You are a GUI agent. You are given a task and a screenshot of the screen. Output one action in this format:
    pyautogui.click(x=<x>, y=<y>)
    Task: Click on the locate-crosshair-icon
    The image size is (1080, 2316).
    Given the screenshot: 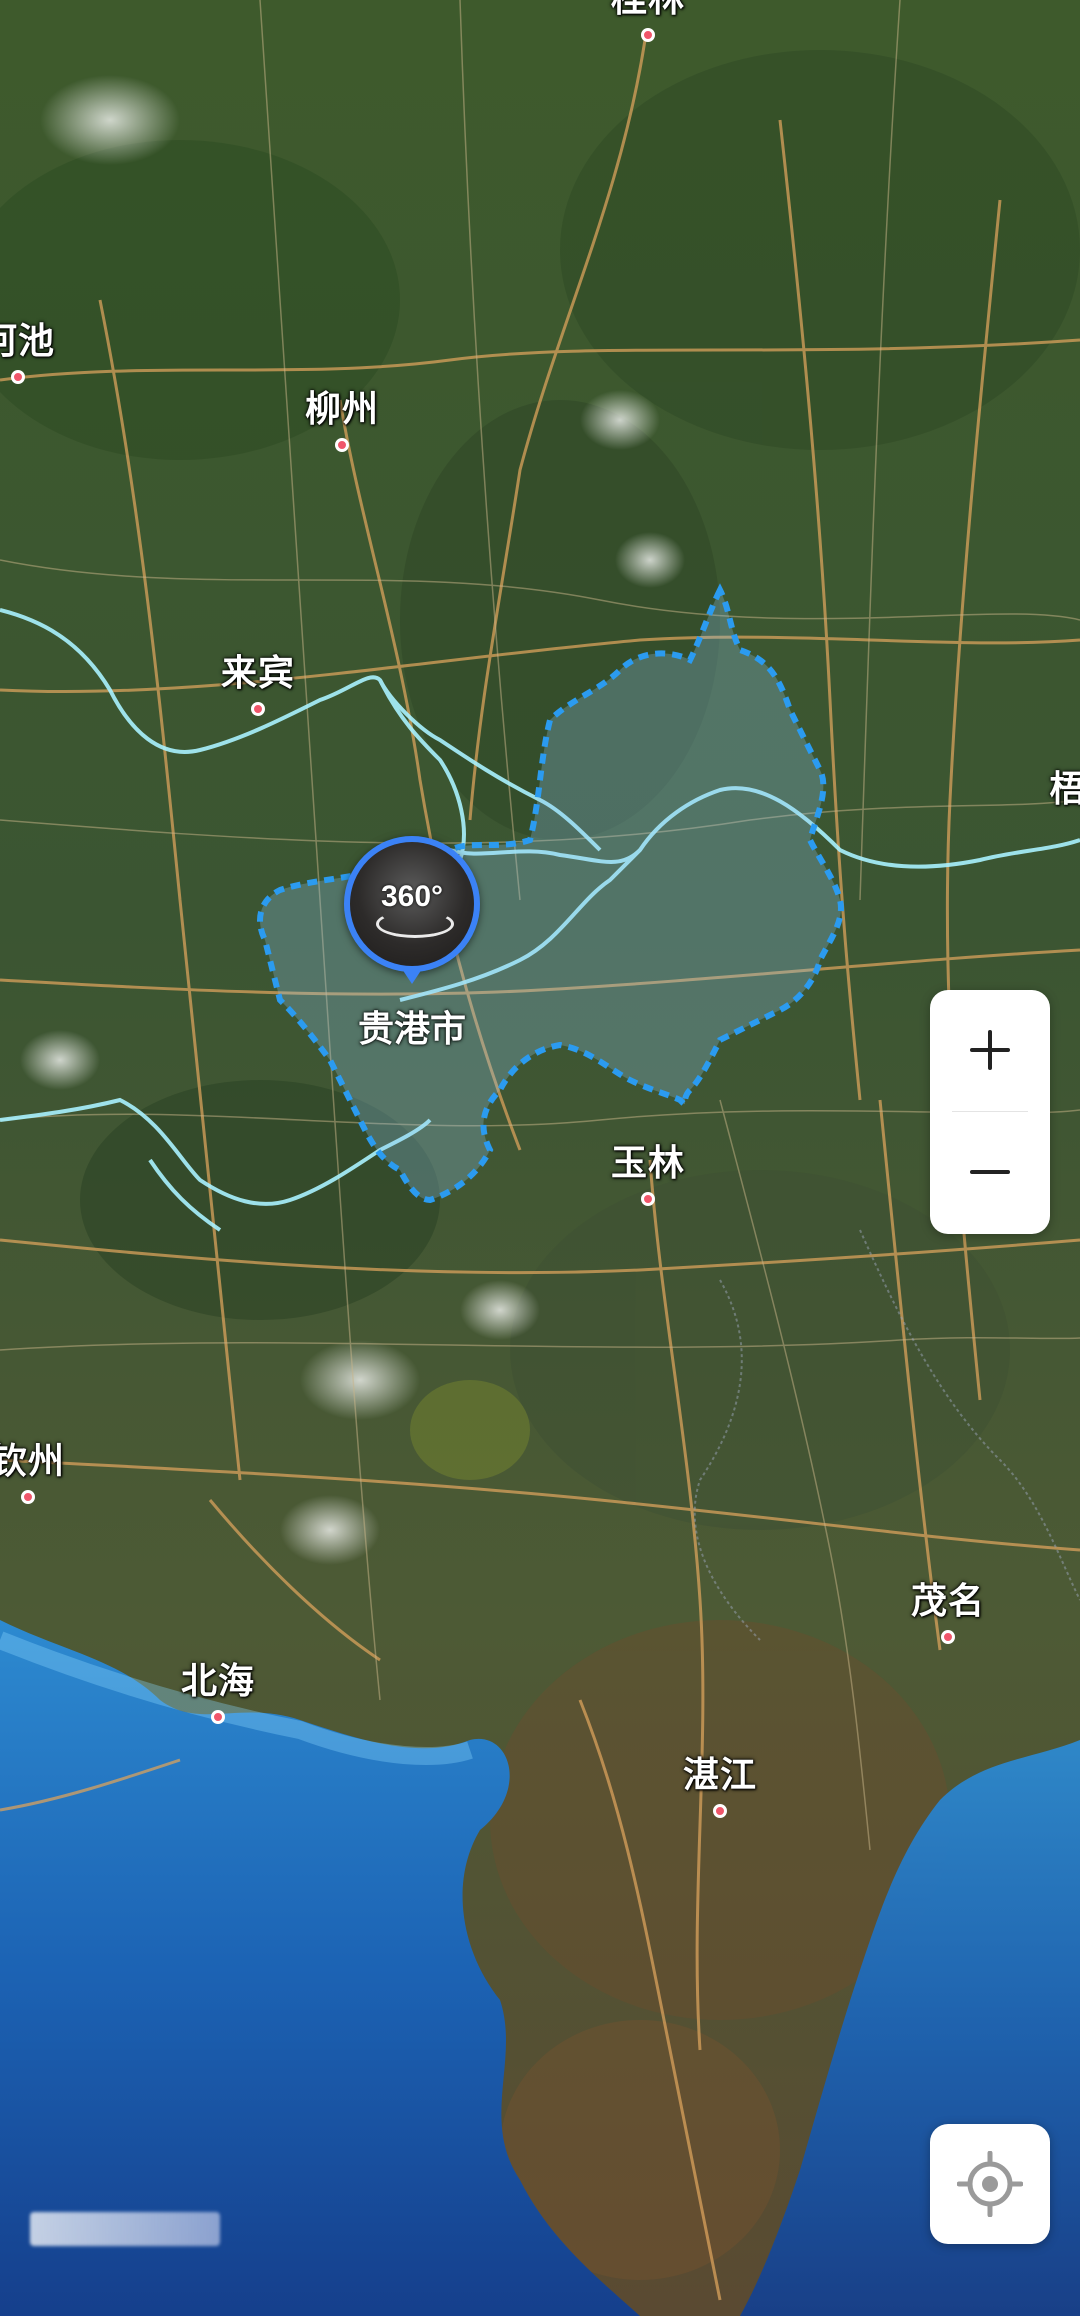 What is the action you would take?
    pyautogui.click(x=990, y=2184)
    